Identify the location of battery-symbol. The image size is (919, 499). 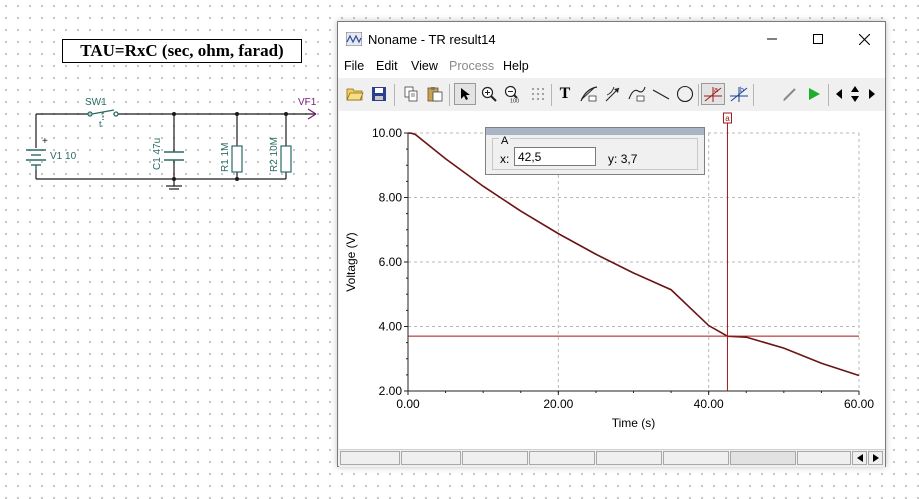
(36, 159).